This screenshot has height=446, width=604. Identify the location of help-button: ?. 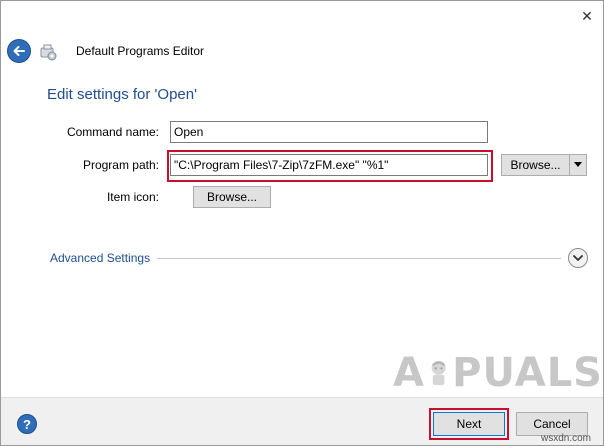
(27, 424).